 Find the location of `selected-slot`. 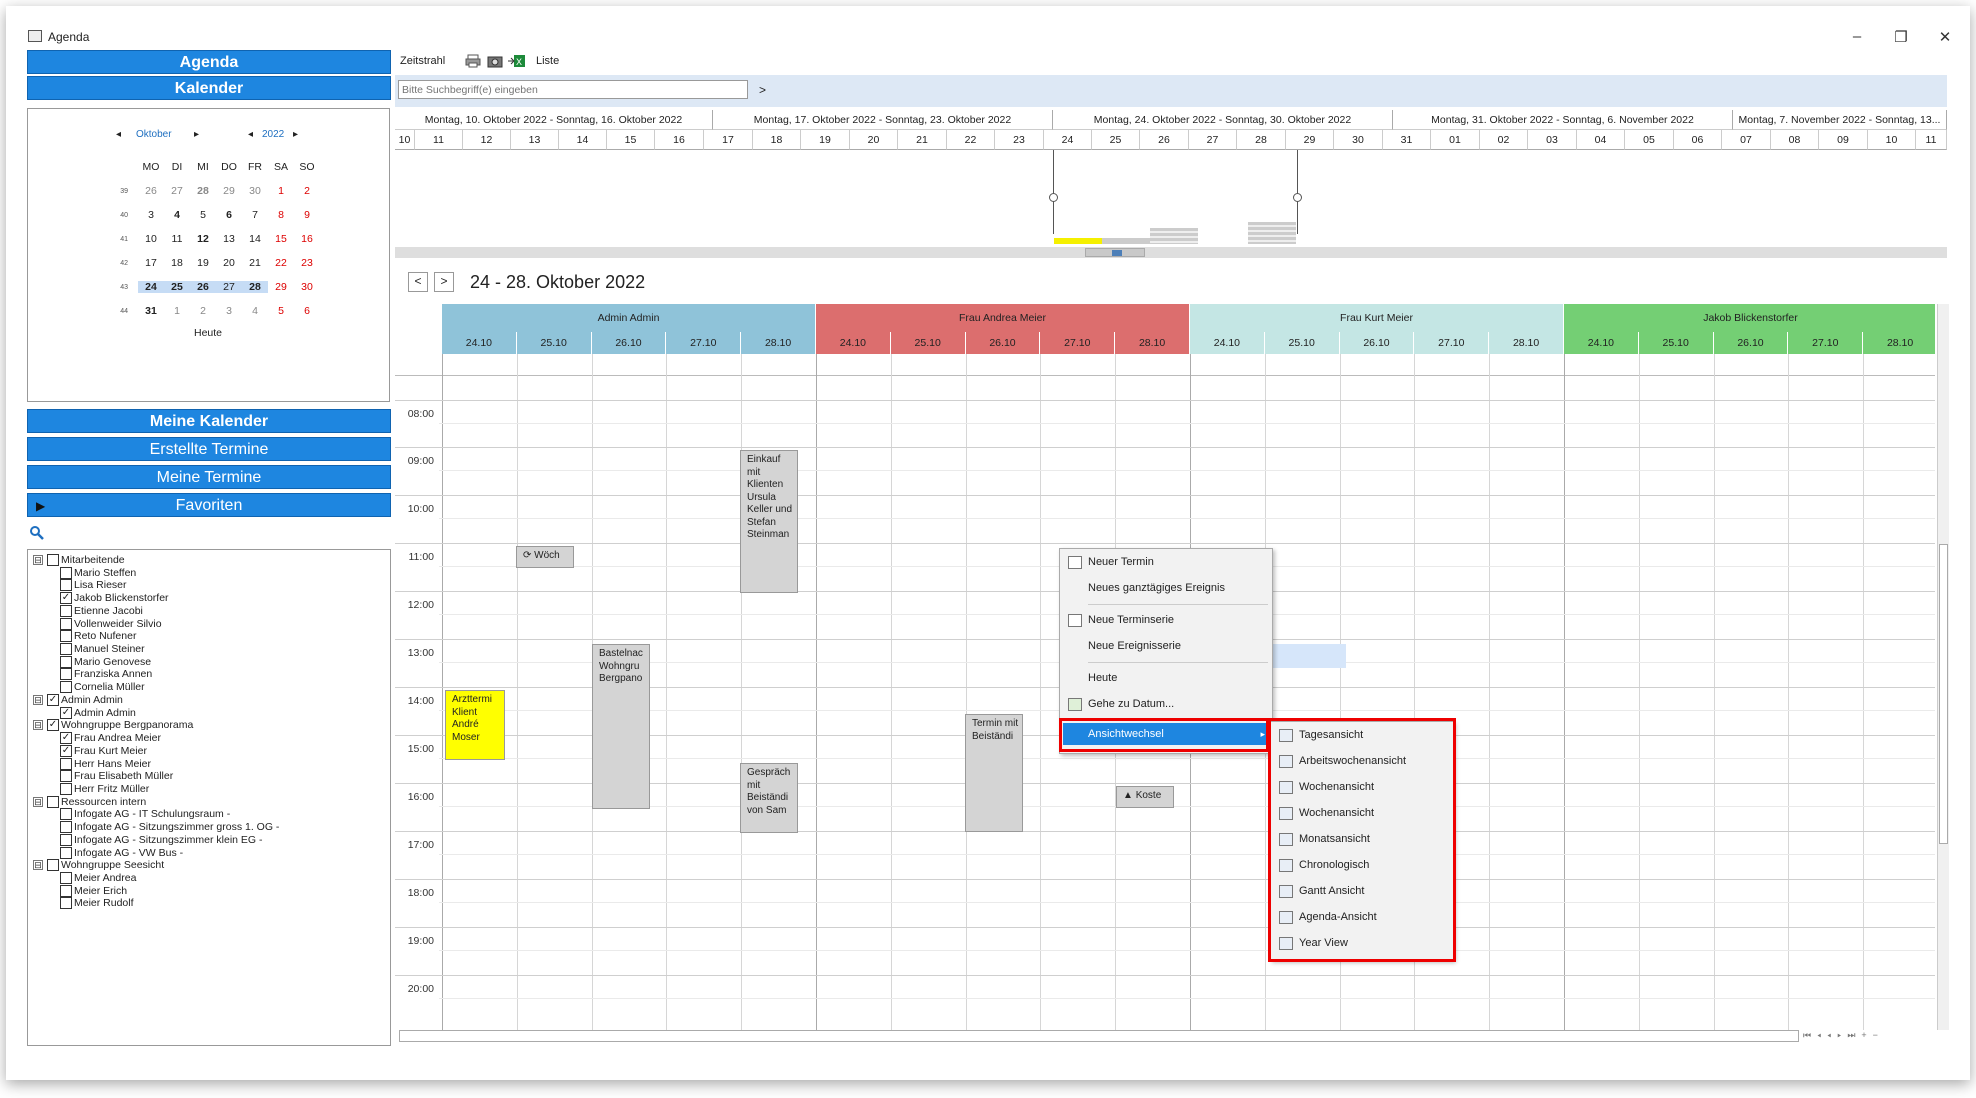

selected-slot is located at coordinates (1309, 656).